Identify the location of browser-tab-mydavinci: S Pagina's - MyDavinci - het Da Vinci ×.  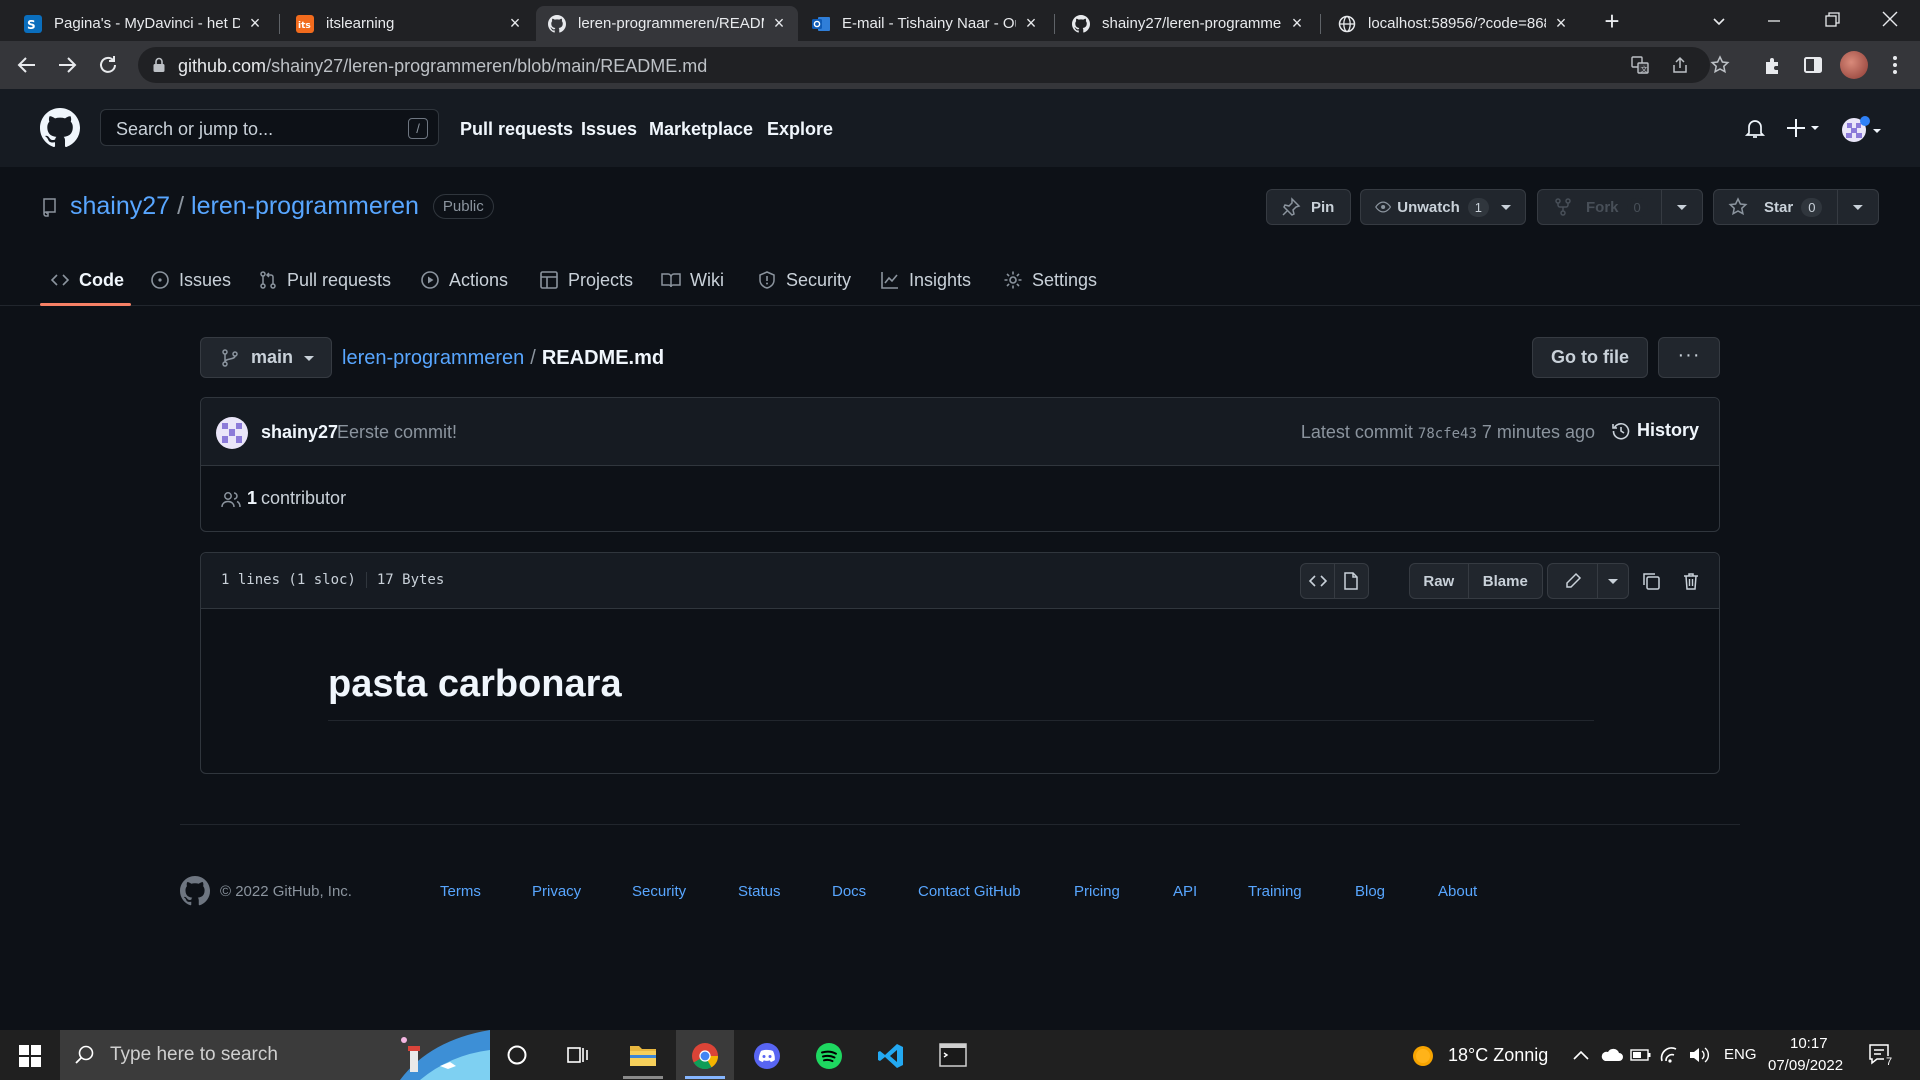
(143, 23).